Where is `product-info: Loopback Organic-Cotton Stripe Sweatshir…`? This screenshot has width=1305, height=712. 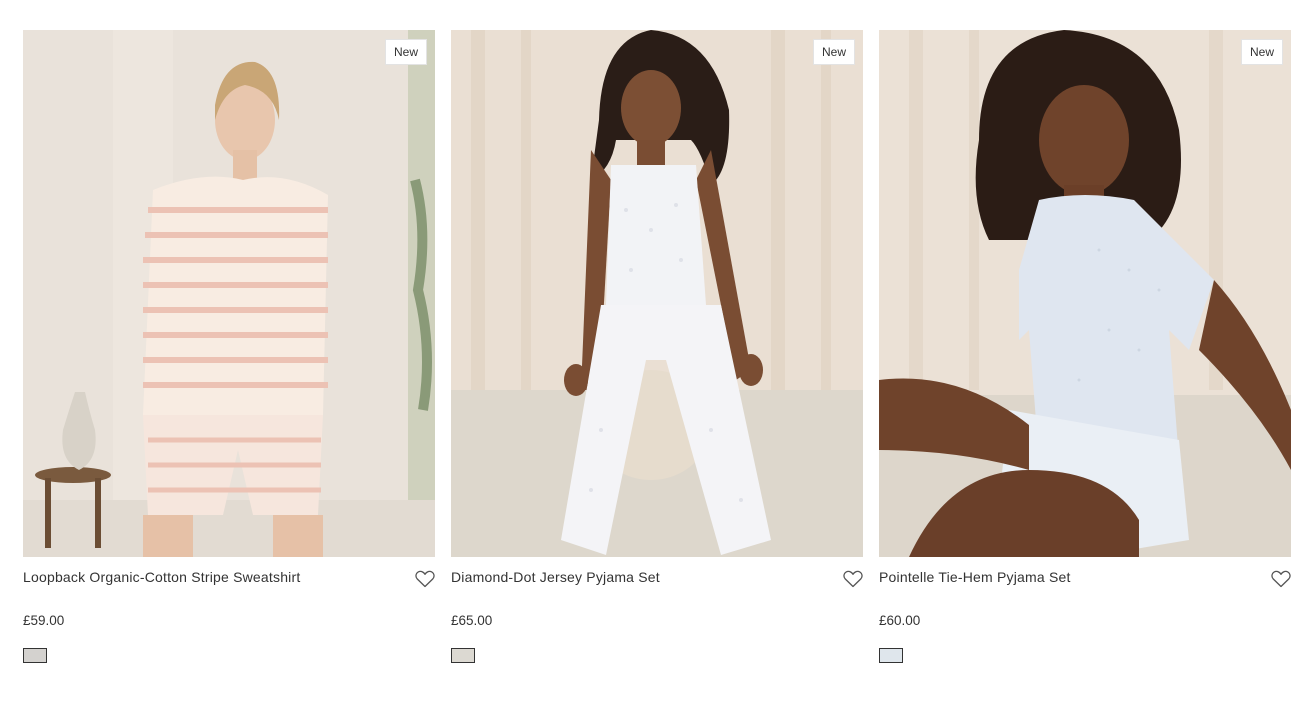
product-info: Loopback Organic-Cotton Stripe Sweatshir… is located at coordinates (229, 610).